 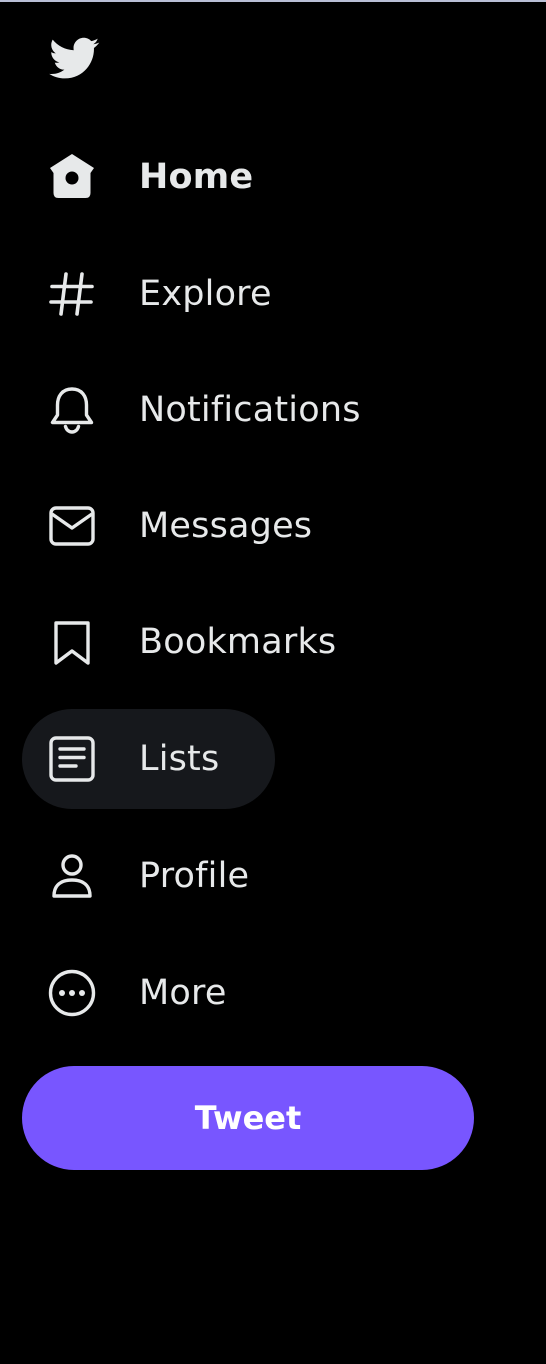 I want to click on nav-item-explore: Explore, so click(x=175, y=294).